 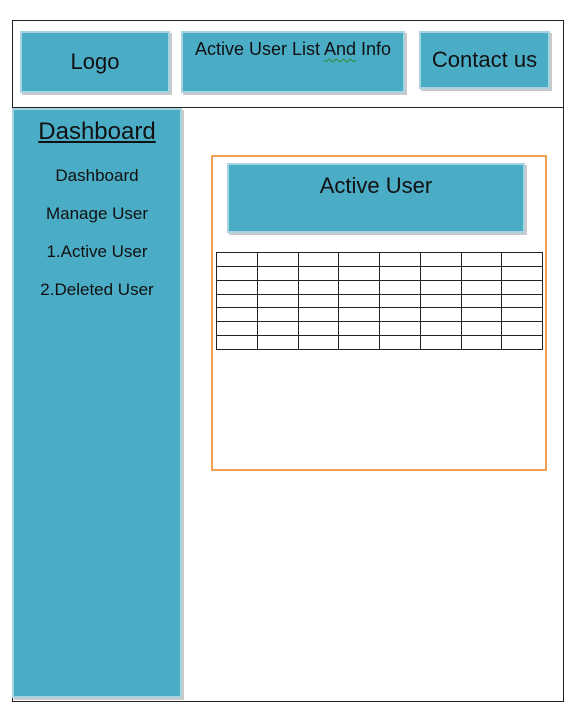 I want to click on panel-title-text: Active User, so click(x=376, y=185).